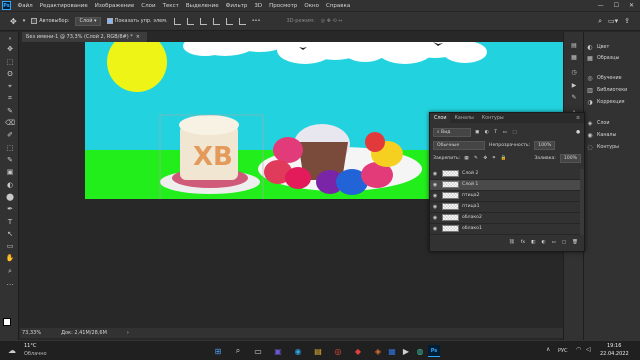 The width and height of the screenshot is (640, 360). I want to click on layers-scrollbar, so click(582, 202).